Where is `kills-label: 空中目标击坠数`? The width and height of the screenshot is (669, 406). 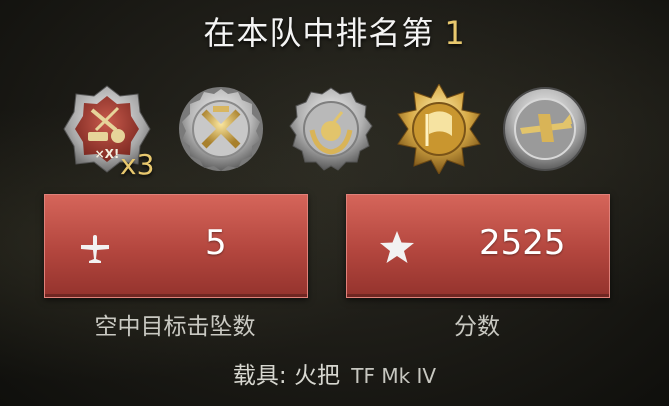 kills-label: 空中目标击坠数 is located at coordinates (175, 327).